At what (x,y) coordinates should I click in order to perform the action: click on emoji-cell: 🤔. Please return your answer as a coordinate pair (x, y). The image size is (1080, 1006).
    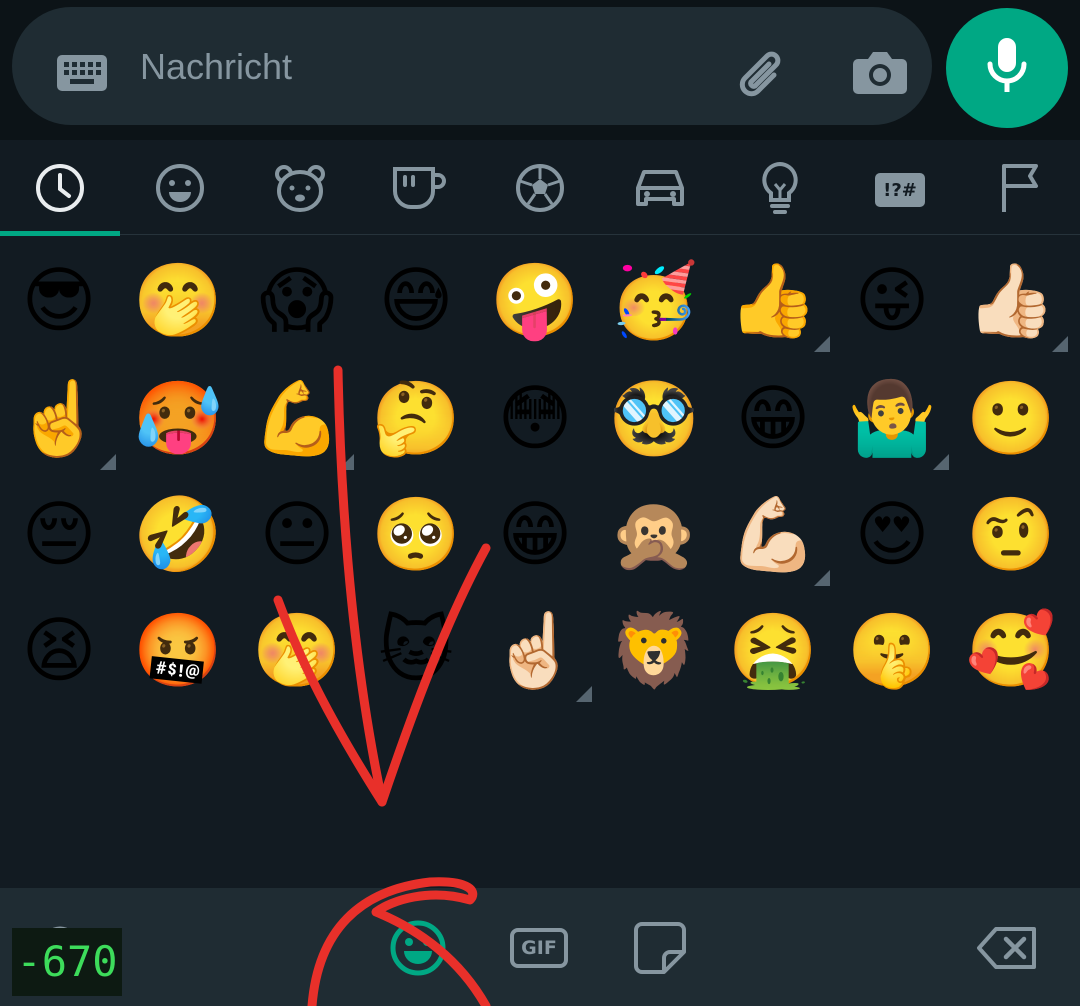
    Looking at the image, I should click on (416, 418).